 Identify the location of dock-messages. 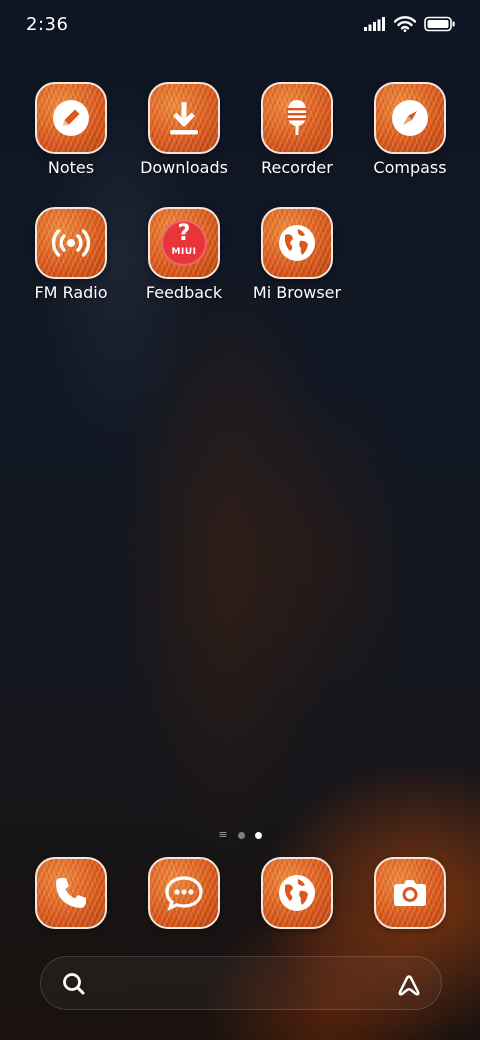
(184, 893).